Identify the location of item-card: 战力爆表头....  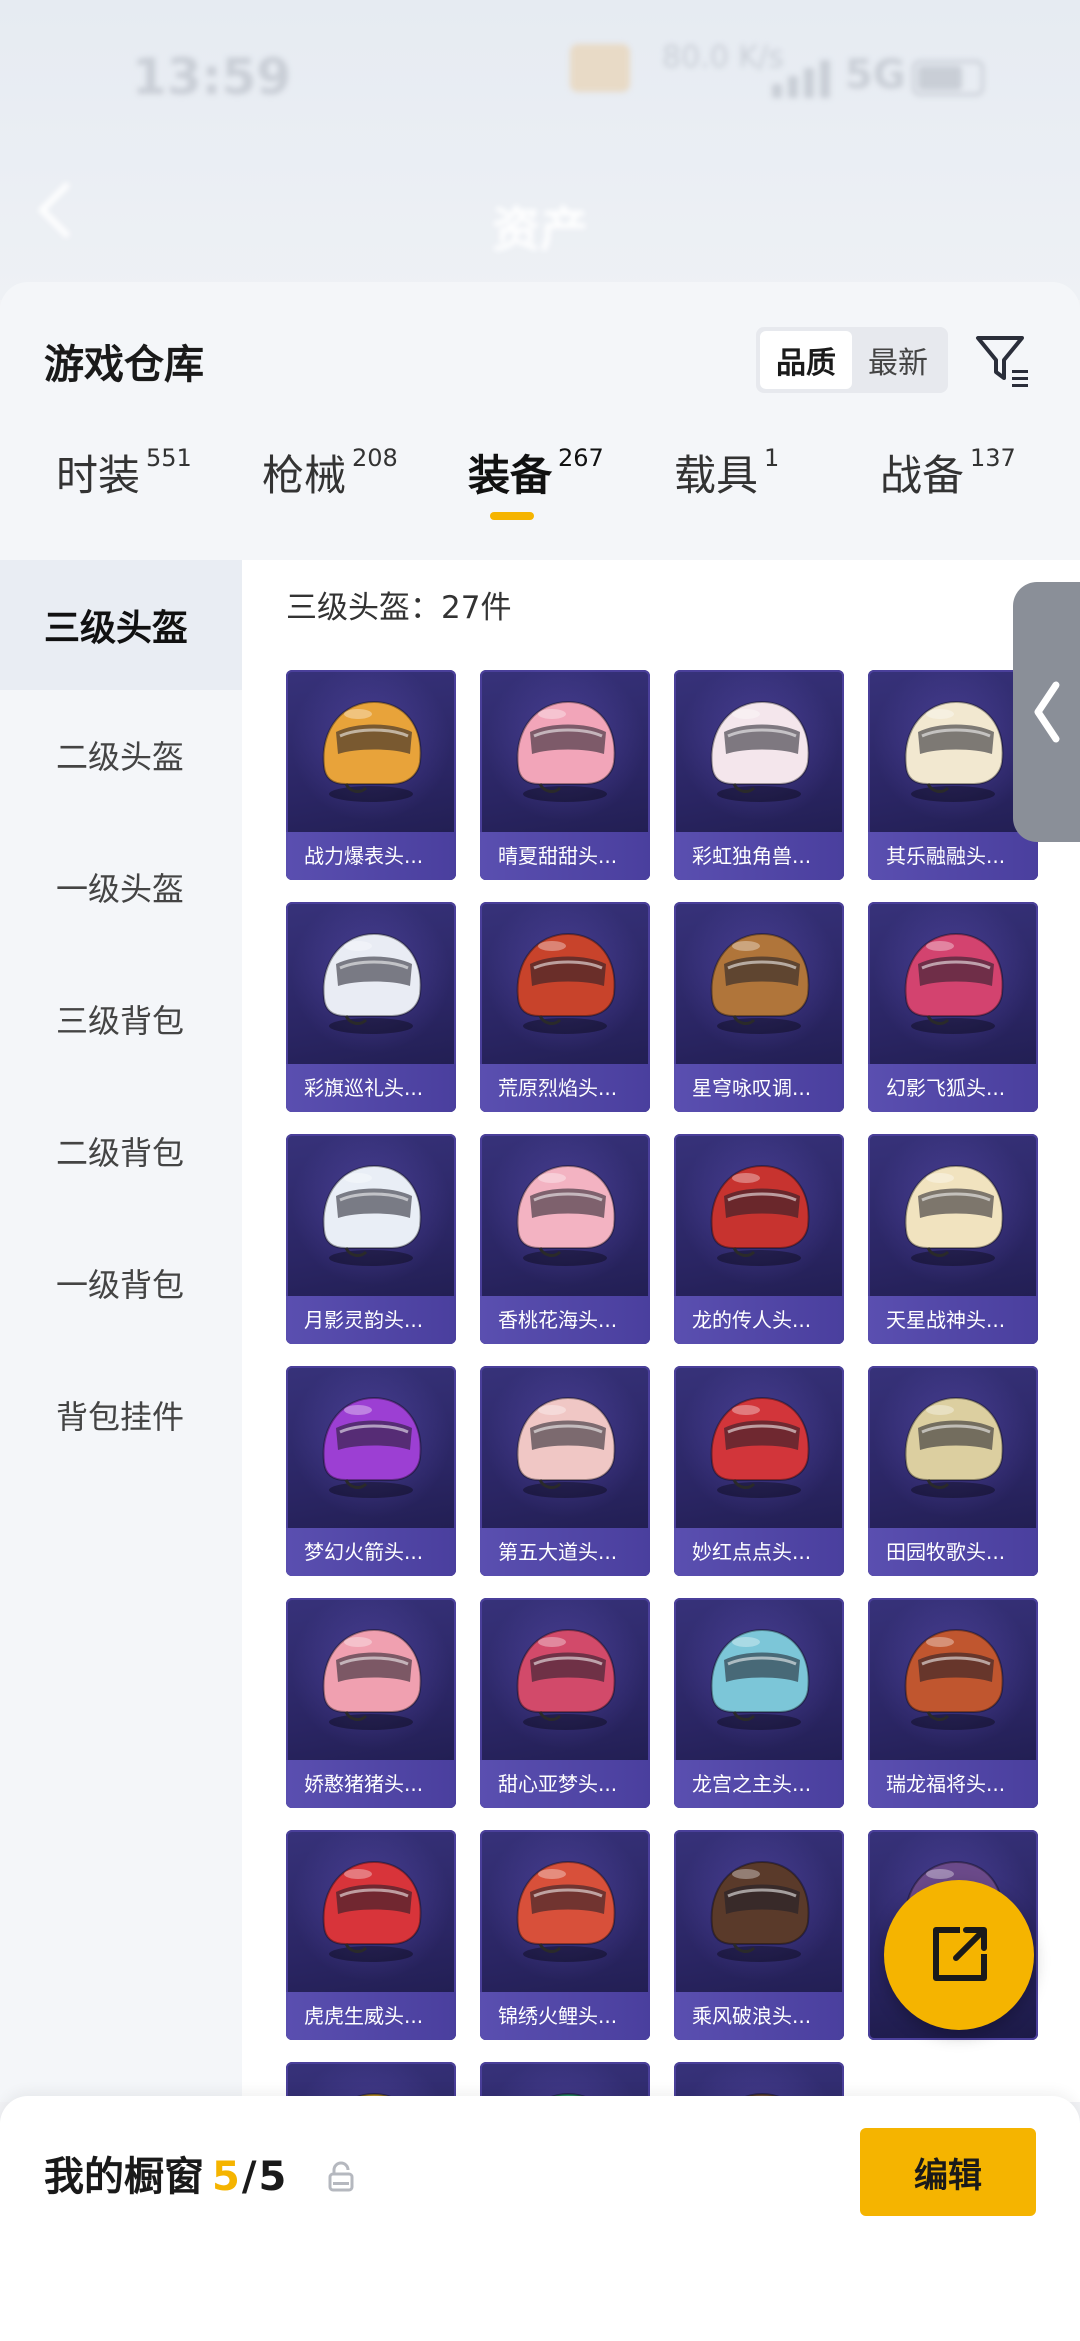
(371, 775).